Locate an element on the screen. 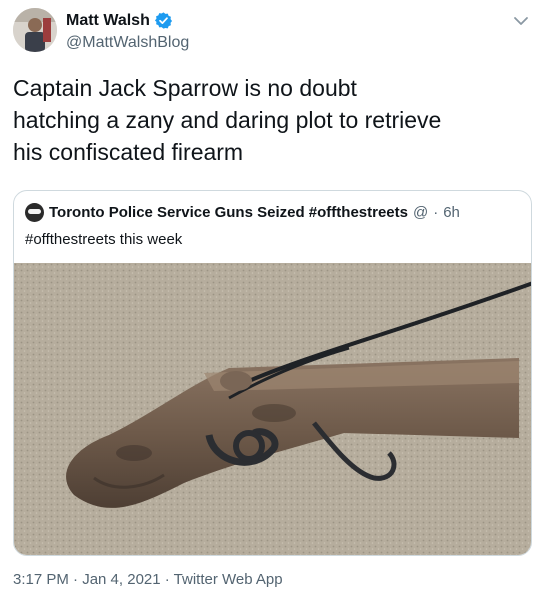 Image resolution: width=552 pixels, height=600 pixels. quoted-author-avatar is located at coordinates (34, 212).